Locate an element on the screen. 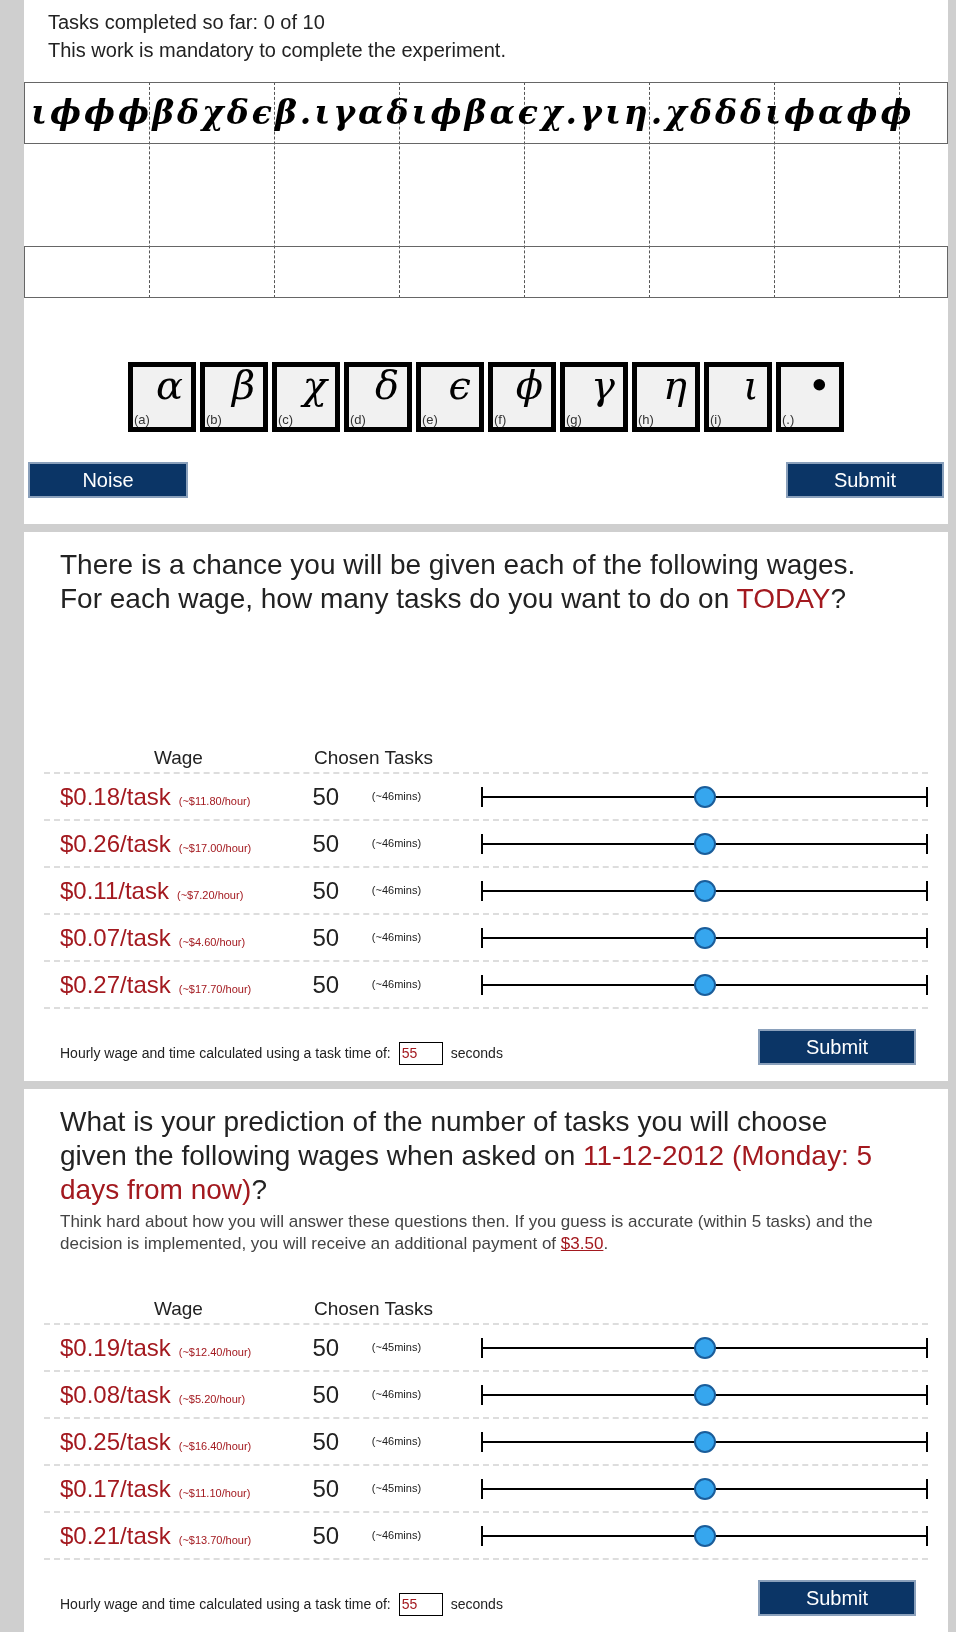  sentence-period: . is located at coordinates (606, 1243).